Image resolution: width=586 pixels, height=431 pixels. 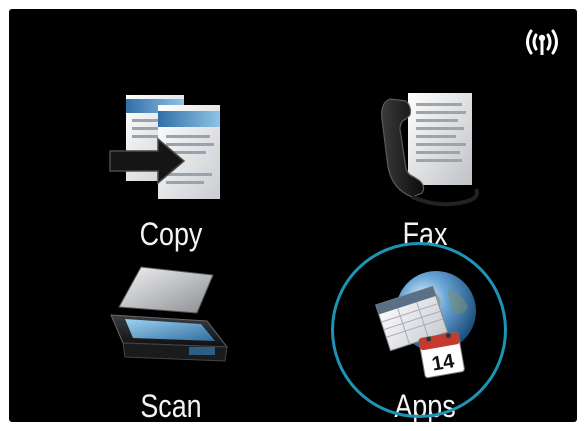 What do you see at coordinates (425, 234) in the screenshot?
I see `fax-label: Fax` at bounding box center [425, 234].